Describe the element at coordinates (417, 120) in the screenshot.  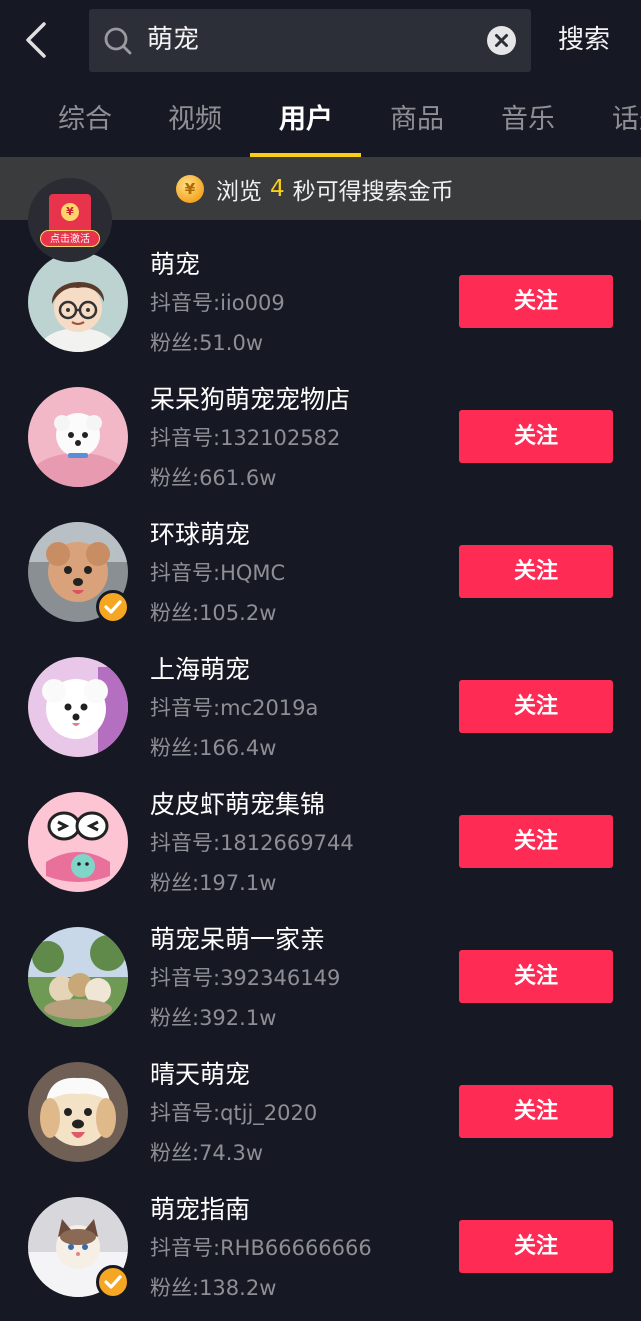
I see `tab-products: 商品` at that location.